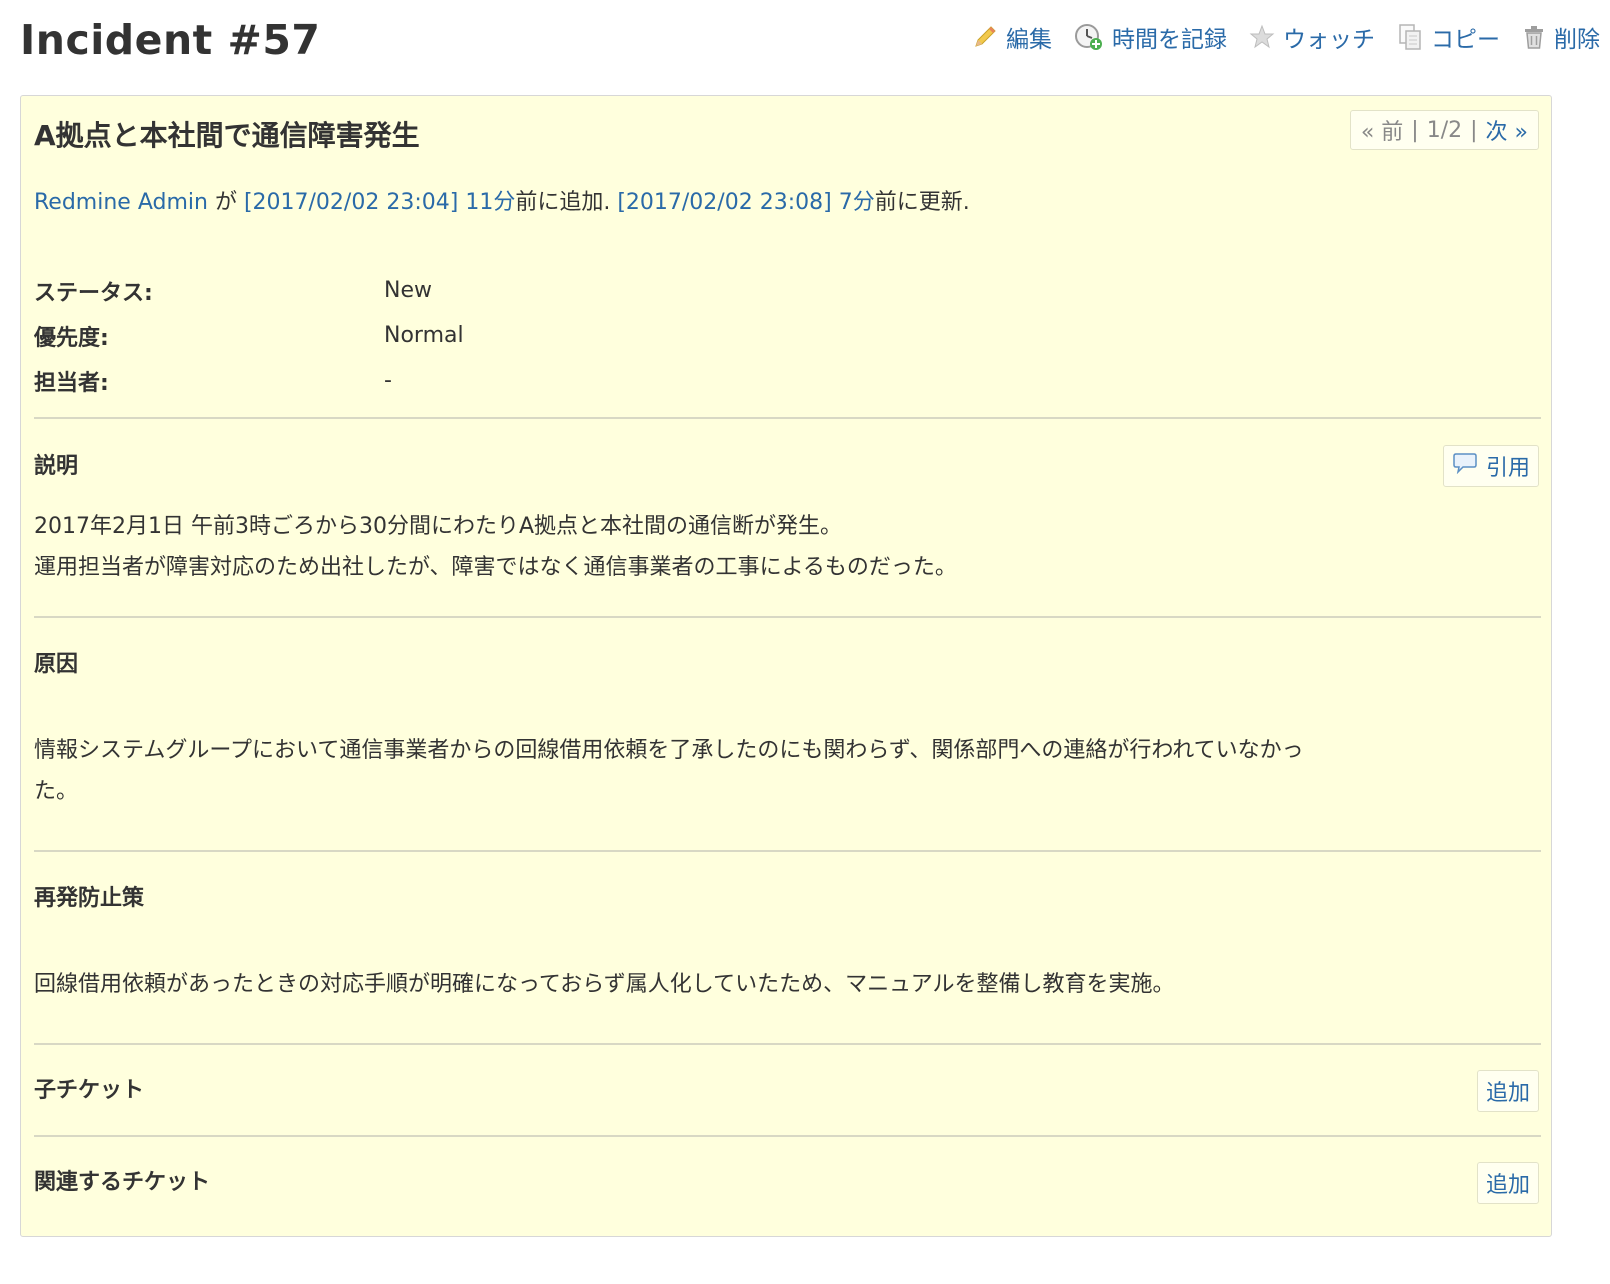  Describe the element at coordinates (1169, 40) in the screenshot. I see `log-time-label: 時間を記録` at that location.